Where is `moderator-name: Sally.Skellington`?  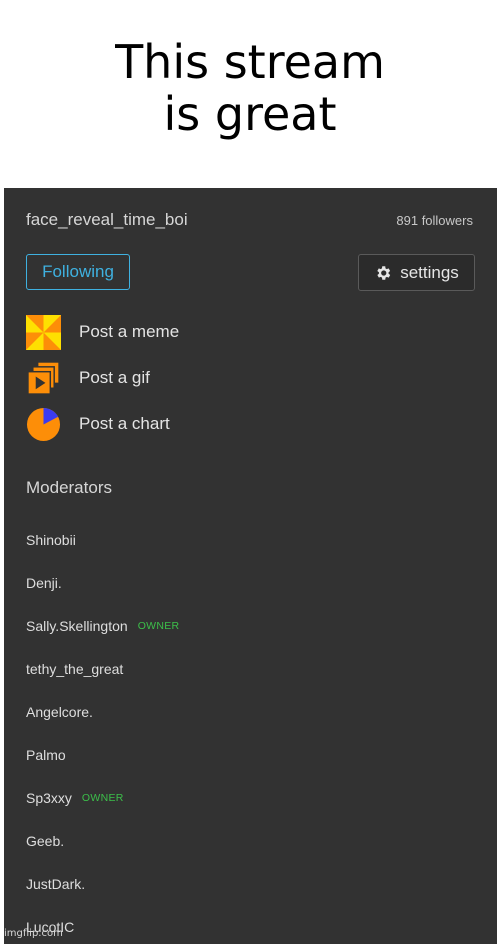
moderator-name: Sally.Skellington is located at coordinates (77, 626).